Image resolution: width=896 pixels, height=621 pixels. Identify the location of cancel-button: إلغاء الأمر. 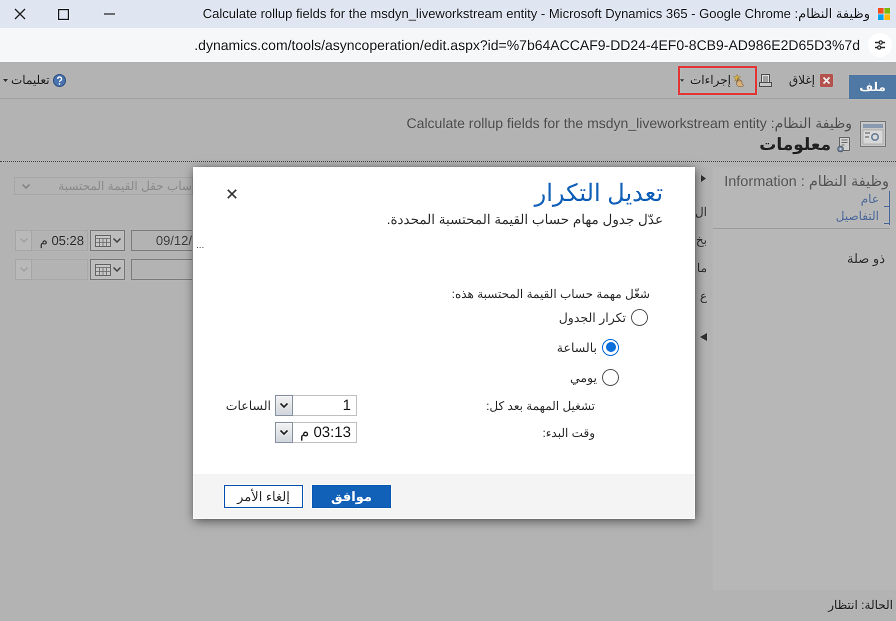
(263, 496).